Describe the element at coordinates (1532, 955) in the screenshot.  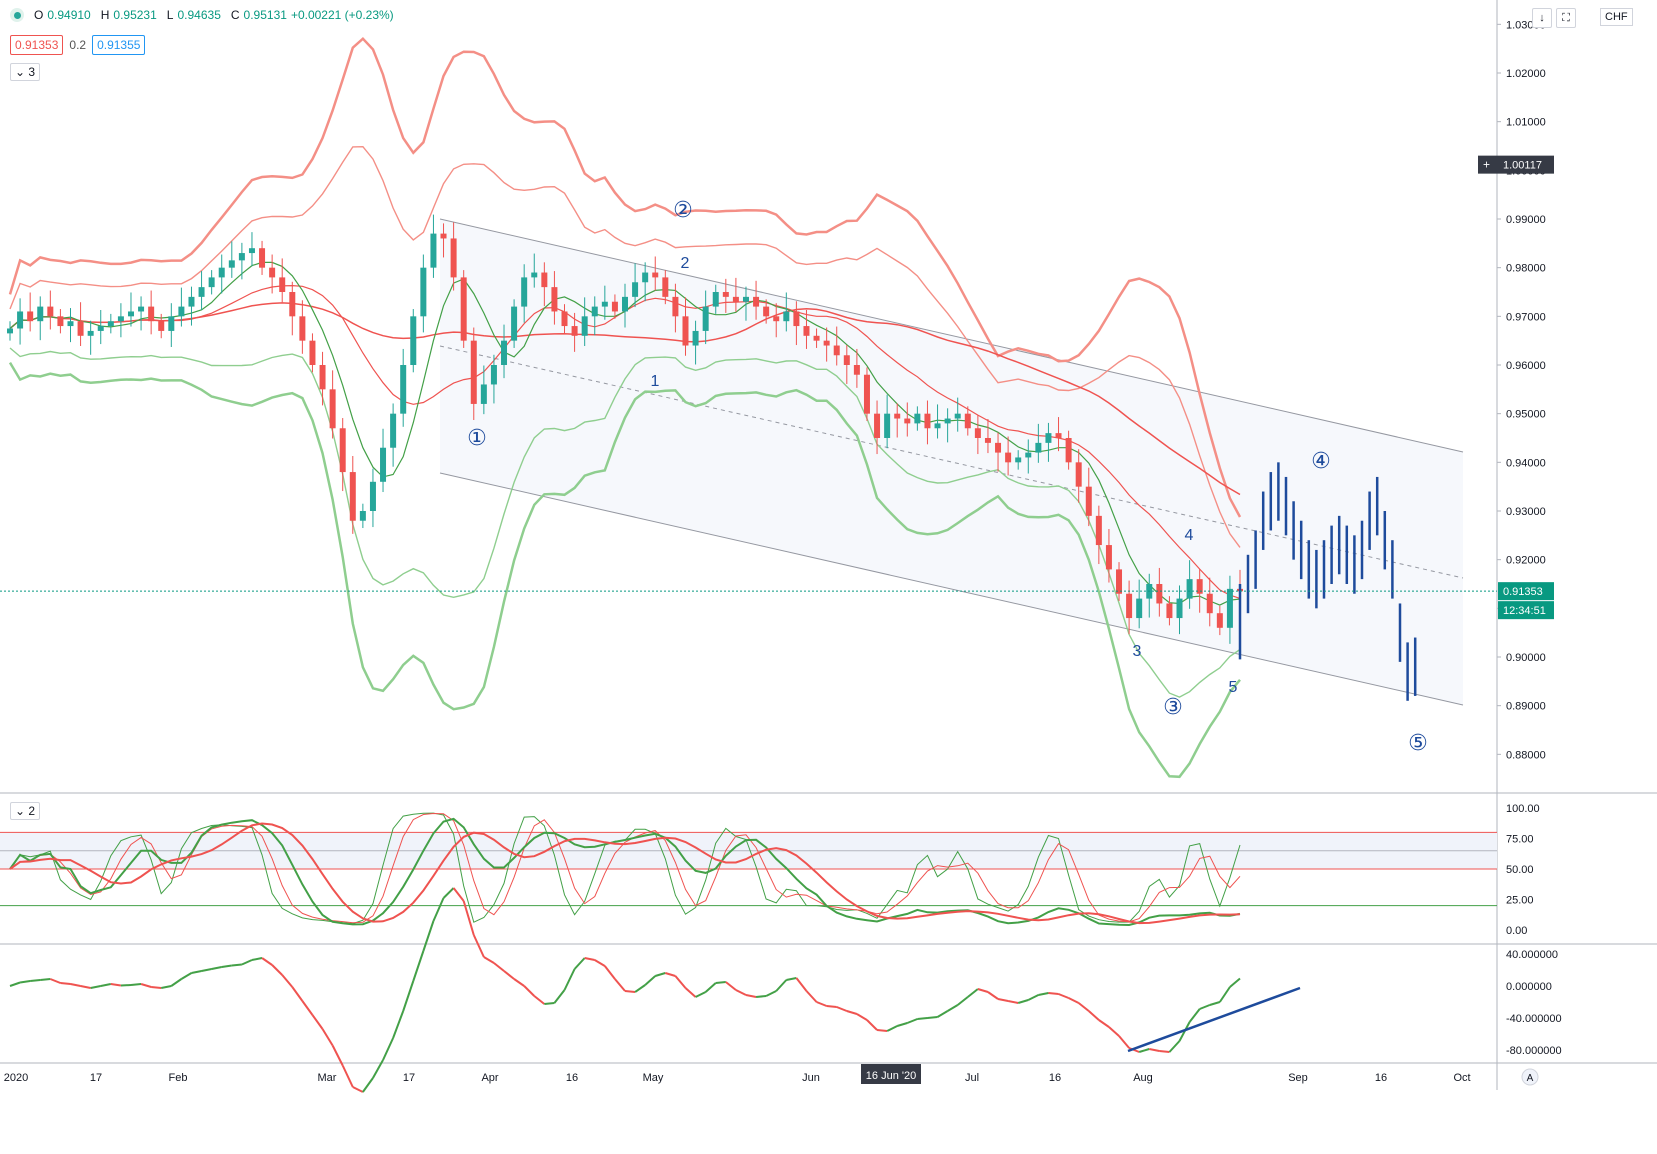
I see `momentum-tick-label: 40.000000` at that location.